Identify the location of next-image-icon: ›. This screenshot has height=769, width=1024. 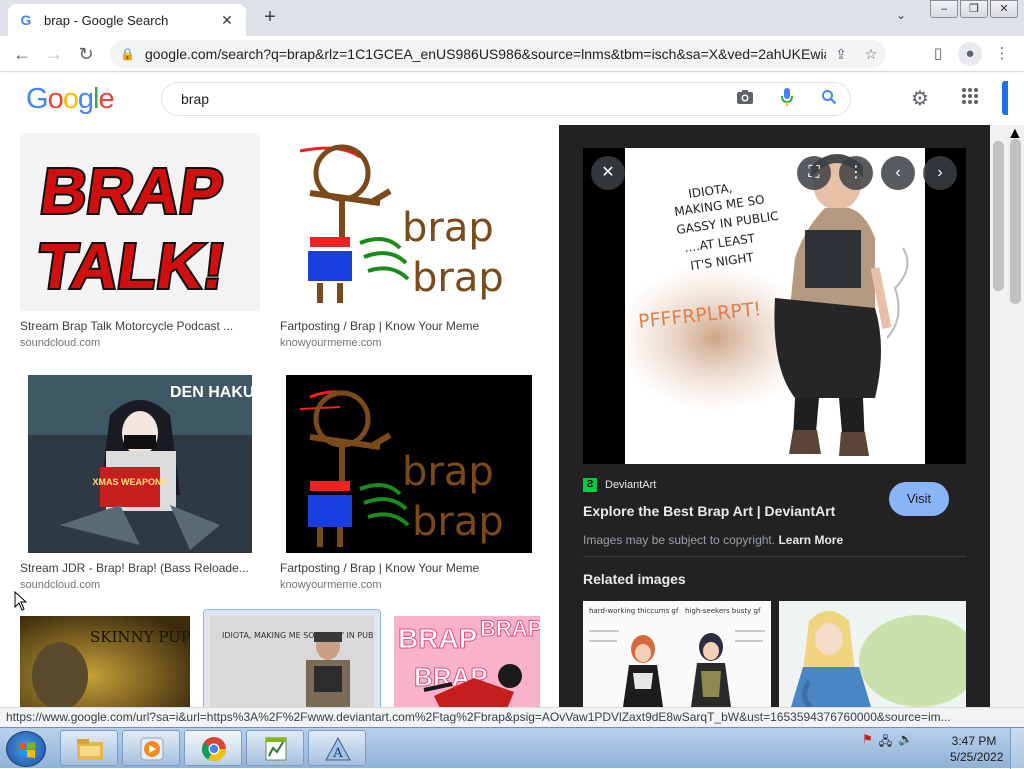
(940, 173).